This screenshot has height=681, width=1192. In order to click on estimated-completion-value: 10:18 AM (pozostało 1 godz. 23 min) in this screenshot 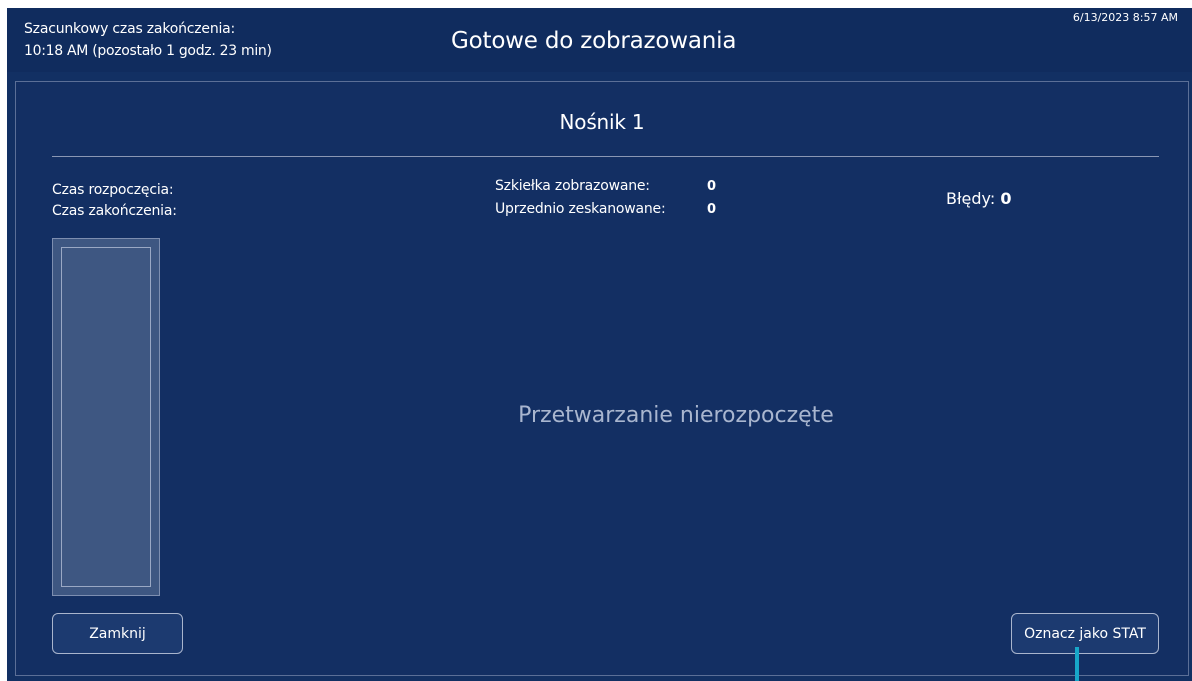, I will do `click(148, 51)`.